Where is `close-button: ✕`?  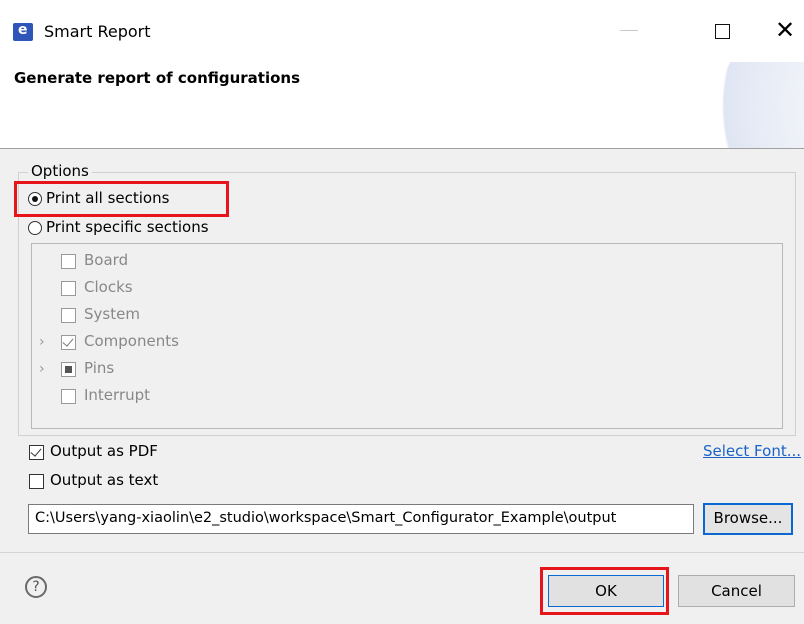
close-button: ✕ is located at coordinates (785, 30).